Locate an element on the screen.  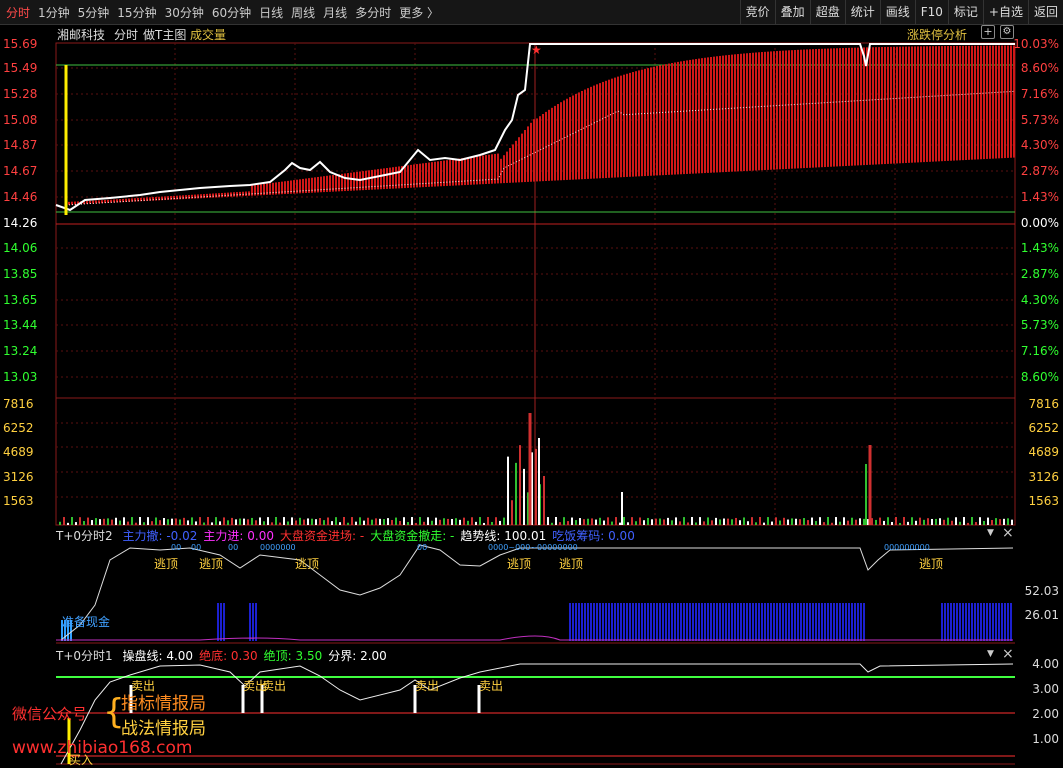
indicator1-dropdown-icon: ▼ is located at coordinates (990, 654).